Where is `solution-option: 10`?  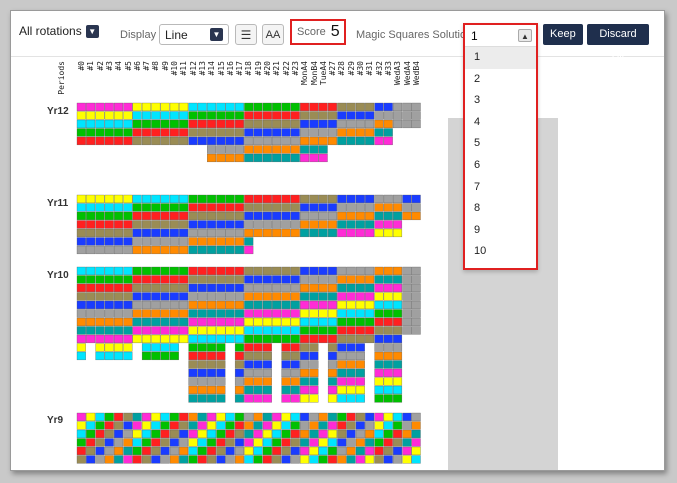 solution-option: 10 is located at coordinates (500, 252).